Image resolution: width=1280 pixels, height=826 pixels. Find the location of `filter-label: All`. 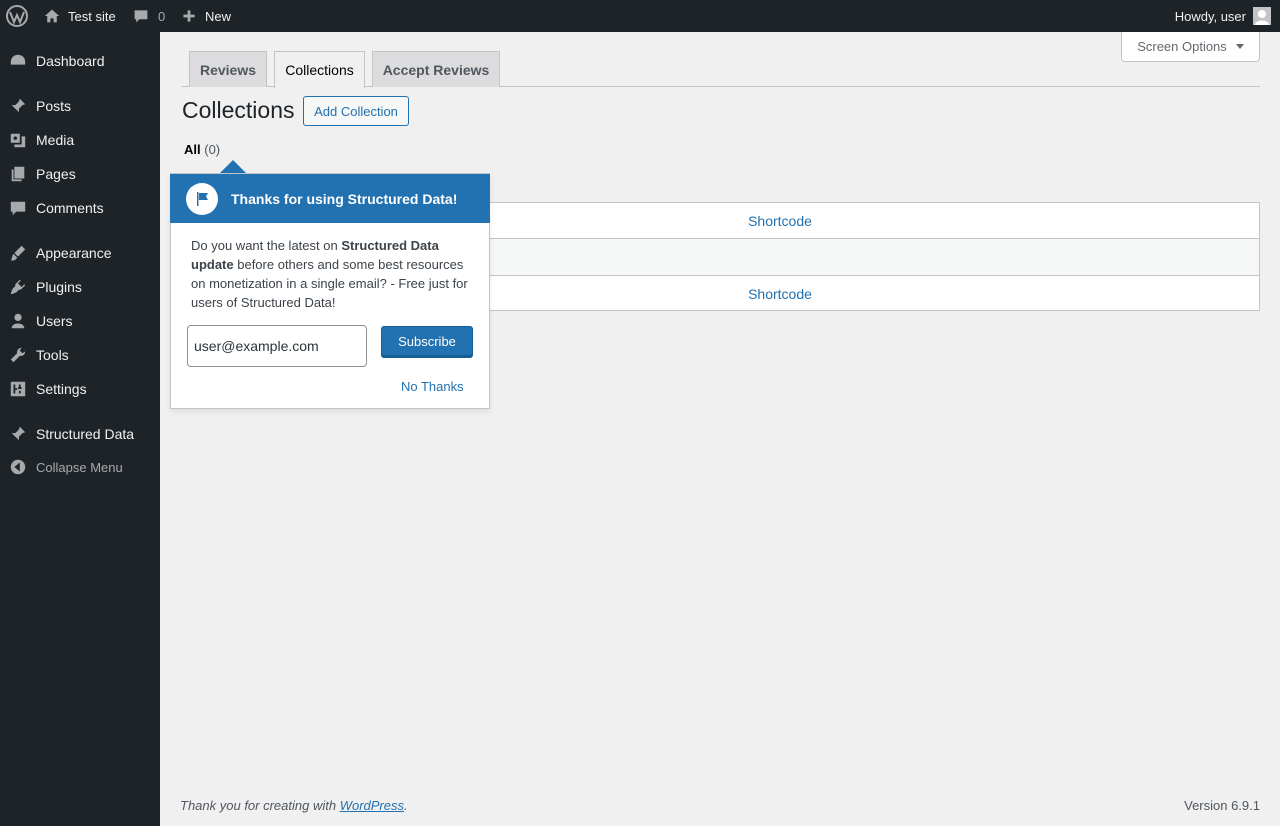

filter-label: All is located at coordinates (192, 149).